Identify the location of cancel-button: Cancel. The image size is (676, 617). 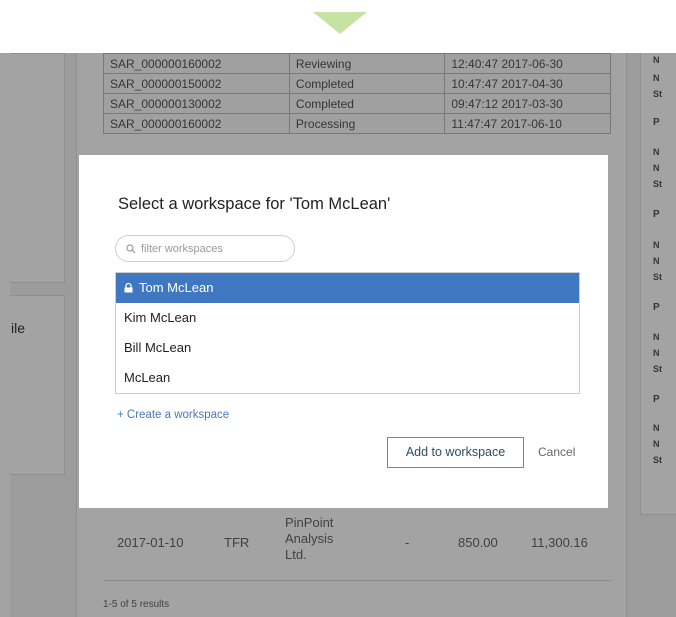
(556, 452).